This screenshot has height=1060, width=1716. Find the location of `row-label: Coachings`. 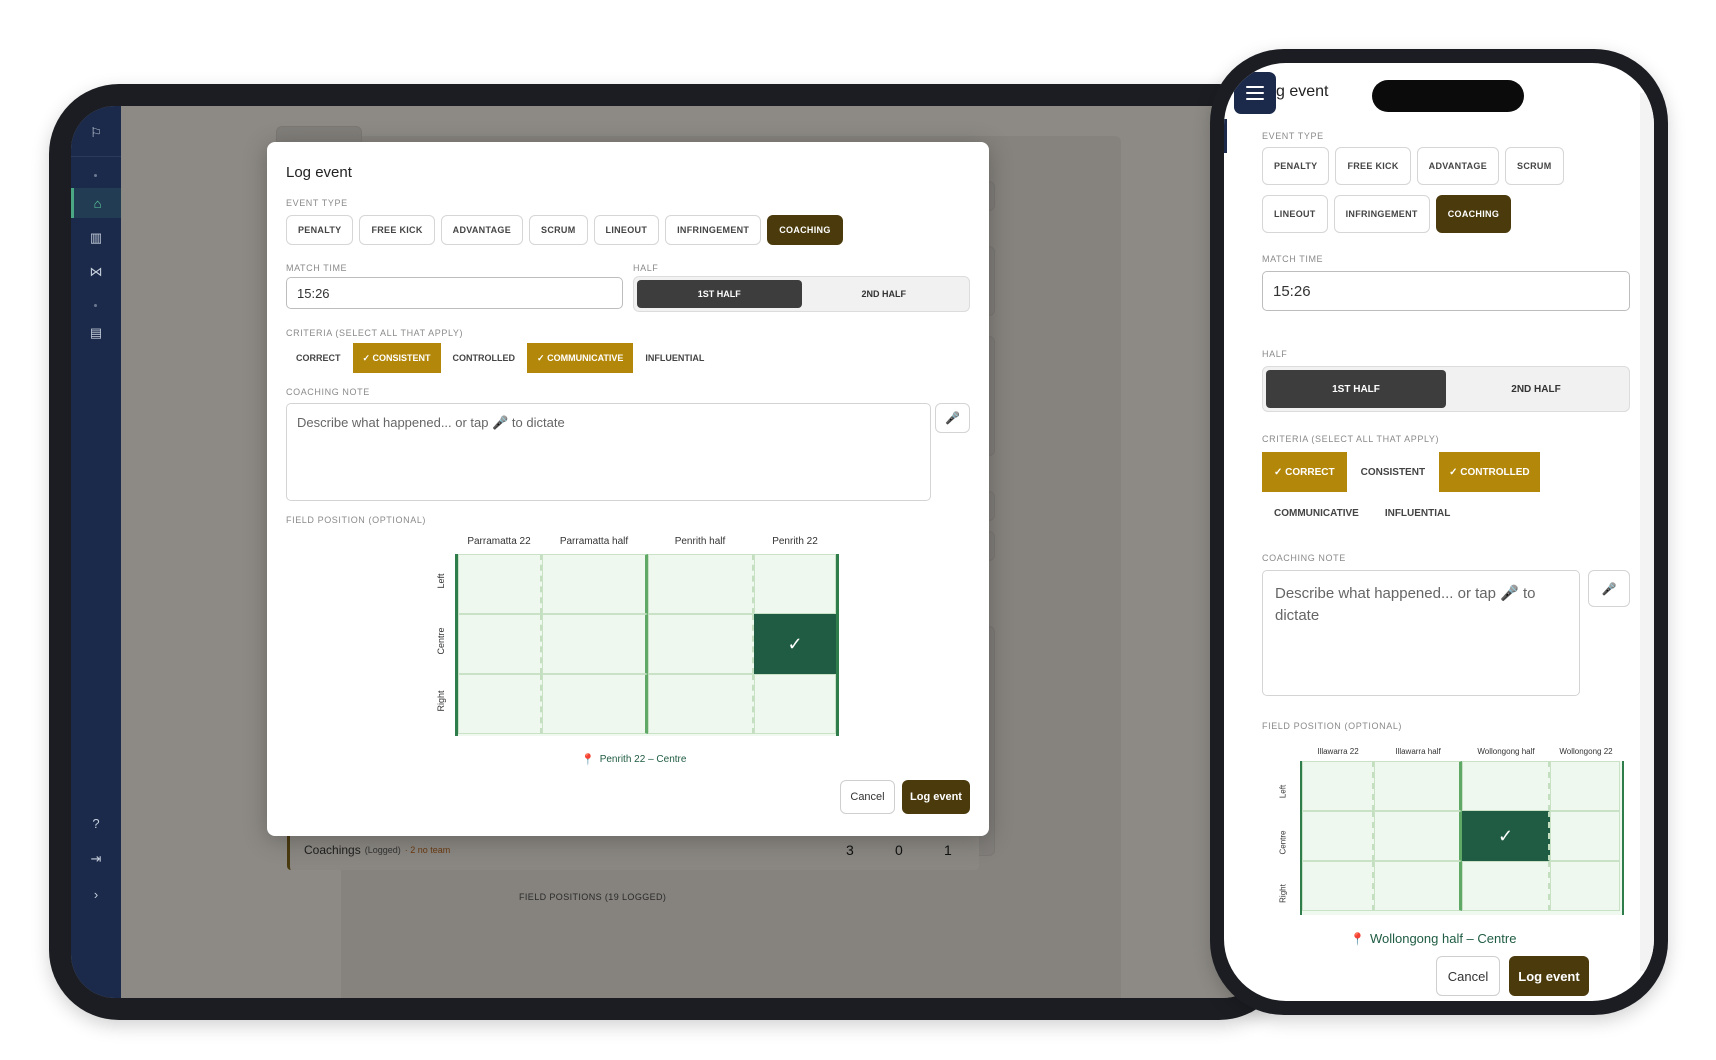

row-label: Coachings is located at coordinates (332, 850).